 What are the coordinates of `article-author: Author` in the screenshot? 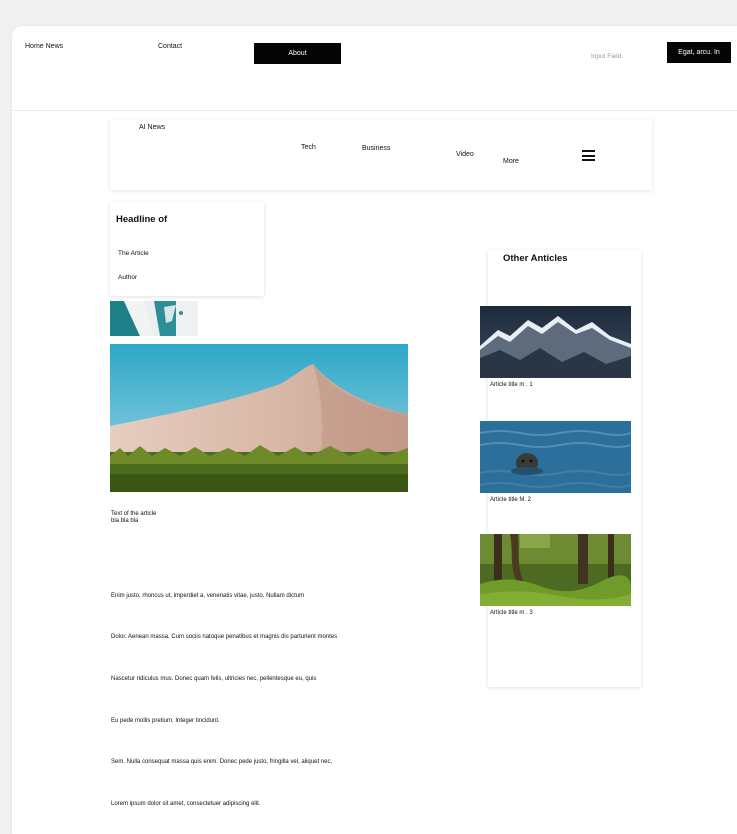 It's located at (127, 277).